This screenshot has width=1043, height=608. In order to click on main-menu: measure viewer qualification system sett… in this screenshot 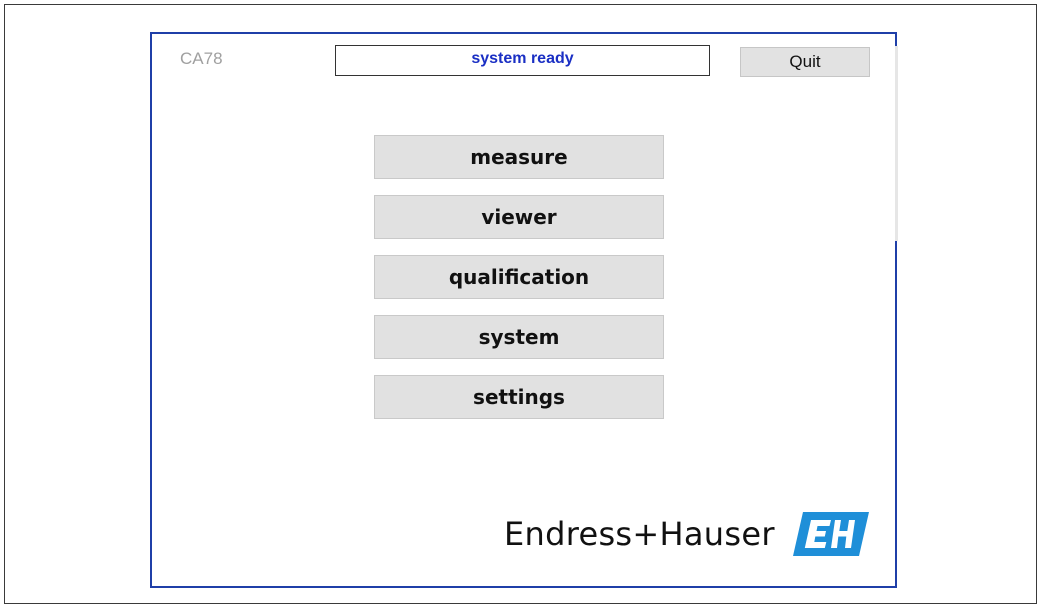, I will do `click(519, 285)`.